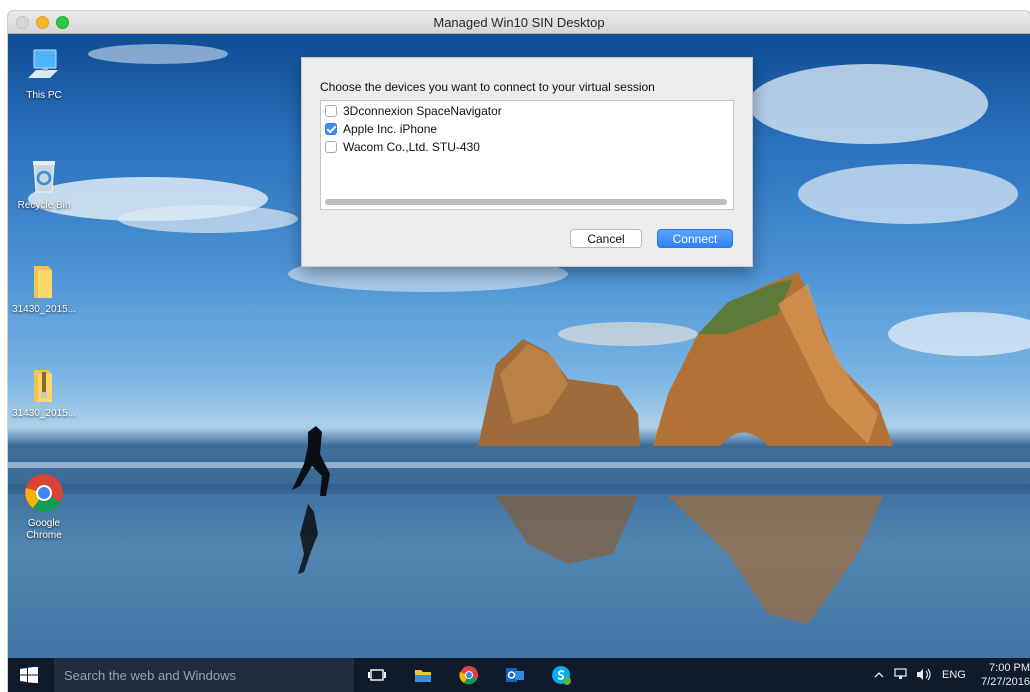 The width and height of the screenshot is (1030, 692). Describe the element at coordinates (924, 674) in the screenshot. I see `volume-icon` at that location.